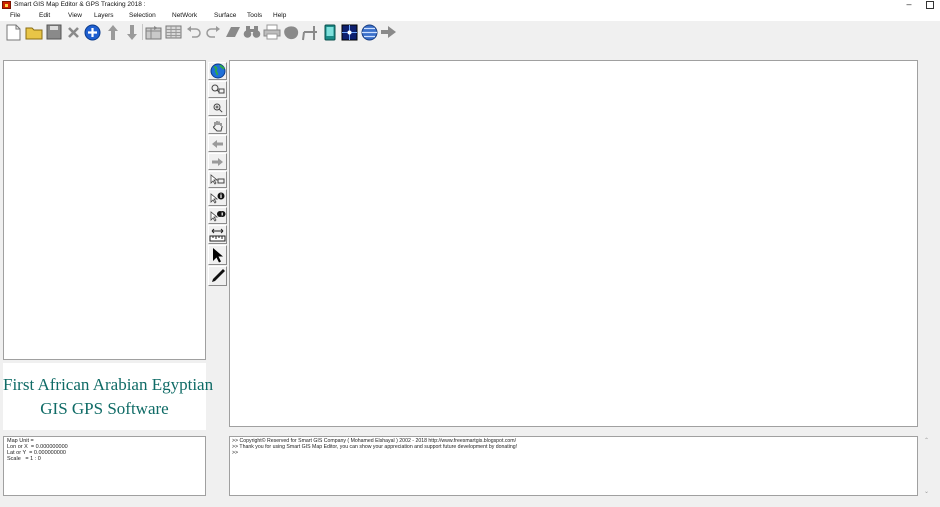  I want to click on brand-text-line2: GIS GPS Software, so click(104, 408).